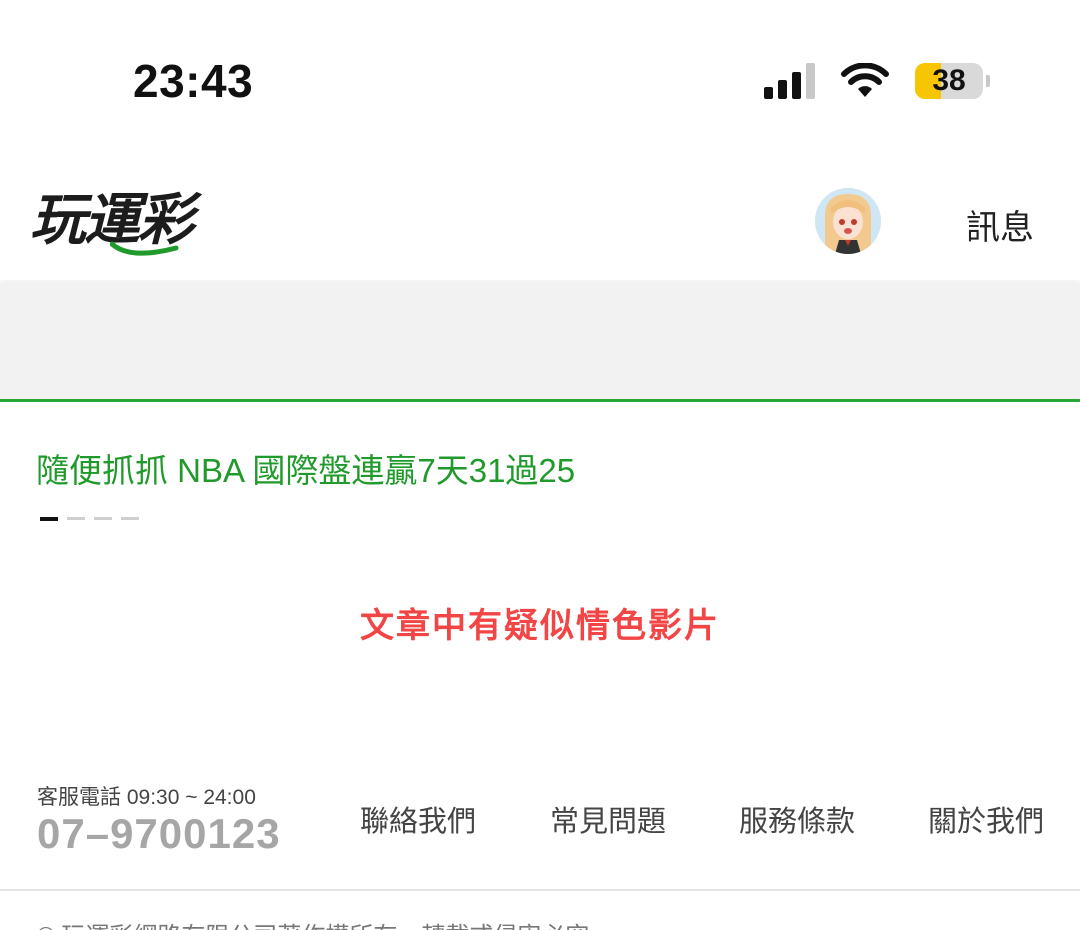  I want to click on battery-cap, so click(988, 81).